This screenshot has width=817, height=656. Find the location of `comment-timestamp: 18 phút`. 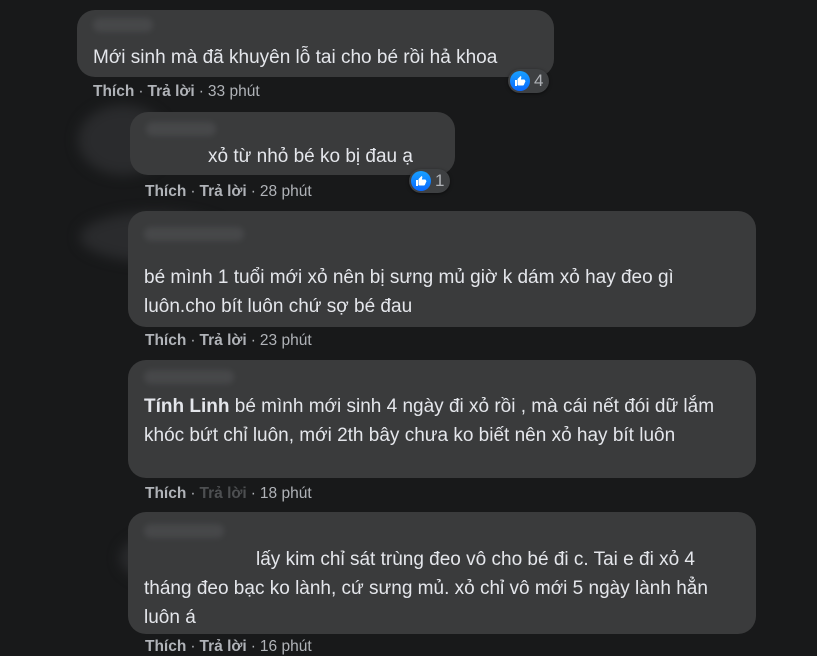

comment-timestamp: 18 phút is located at coordinates (286, 493).